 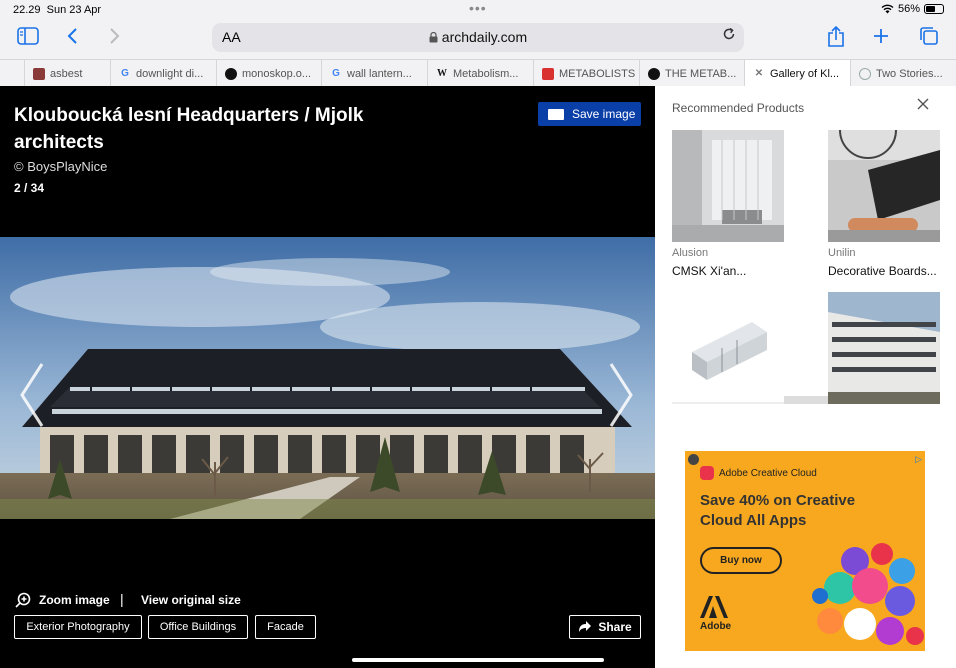 I want to click on ad-balloons-illustration, so click(x=868, y=594).